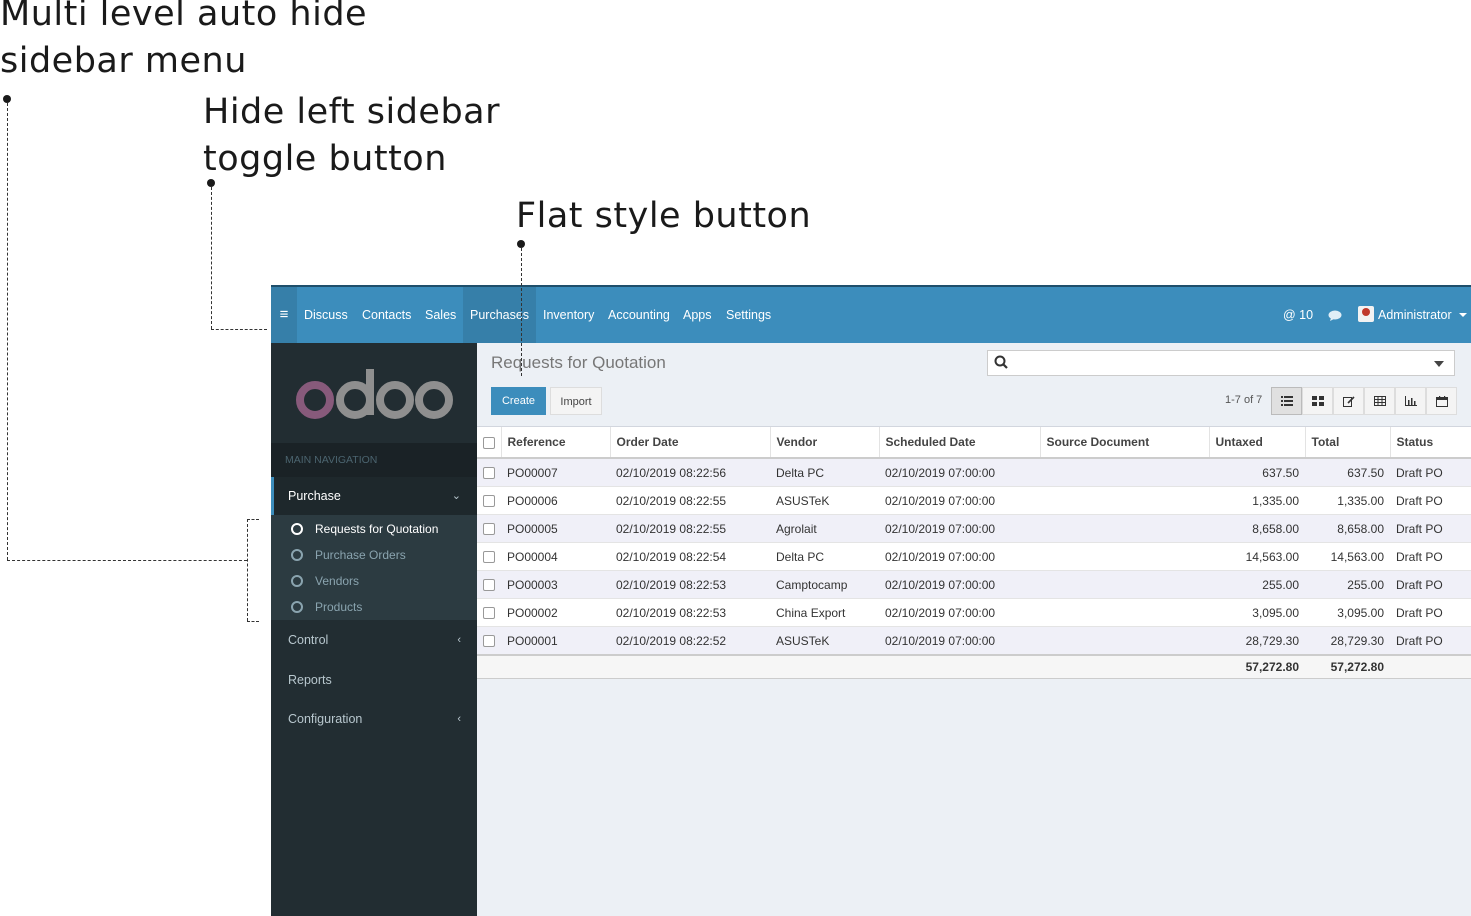 The image size is (1471, 916). Describe the element at coordinates (239, 329) in the screenshot. I see `annotation-line-toggle-h` at that location.